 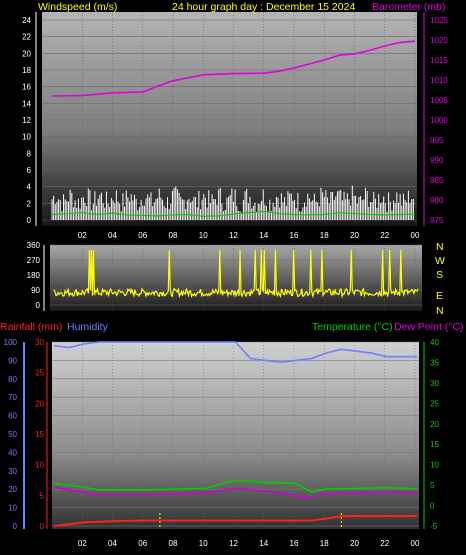 What do you see at coordinates (39, 465) in the screenshot?
I see `rainfall-tick-label: 10` at bounding box center [39, 465].